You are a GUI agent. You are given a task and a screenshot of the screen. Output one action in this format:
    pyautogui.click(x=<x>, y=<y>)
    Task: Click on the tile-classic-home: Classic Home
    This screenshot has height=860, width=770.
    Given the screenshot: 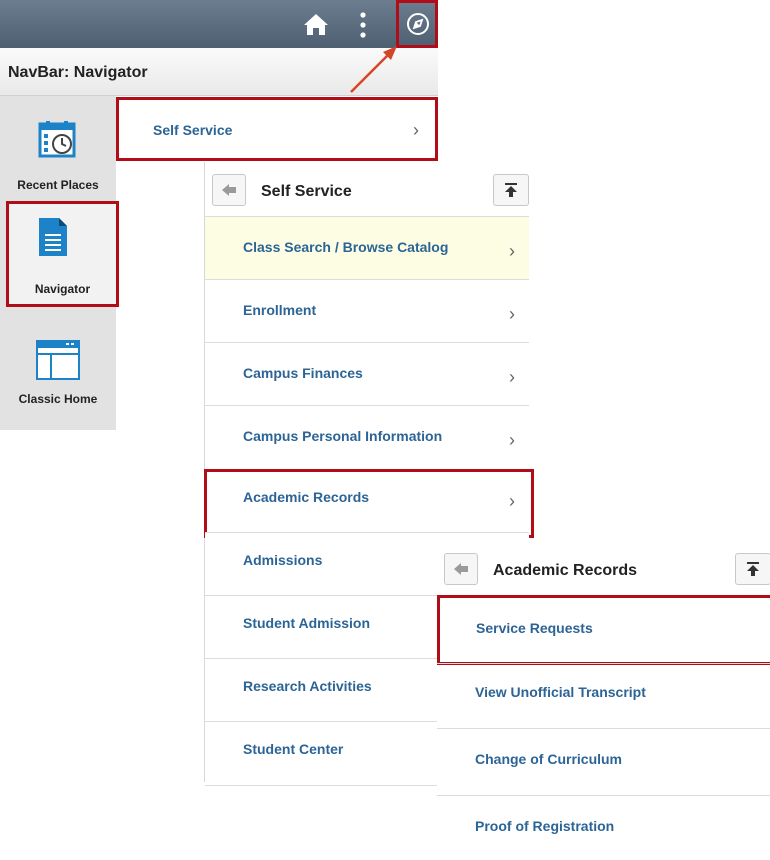 What is the action you would take?
    pyautogui.click(x=58, y=369)
    